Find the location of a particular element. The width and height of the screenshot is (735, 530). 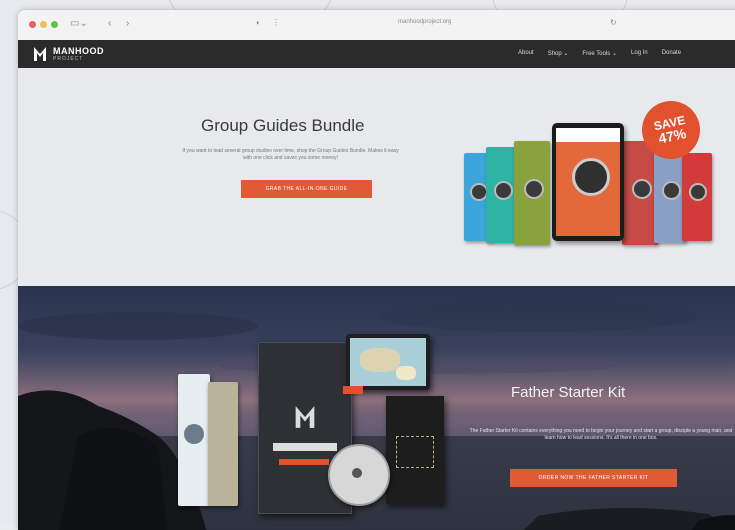

guide-book-white is located at coordinates (194, 440).